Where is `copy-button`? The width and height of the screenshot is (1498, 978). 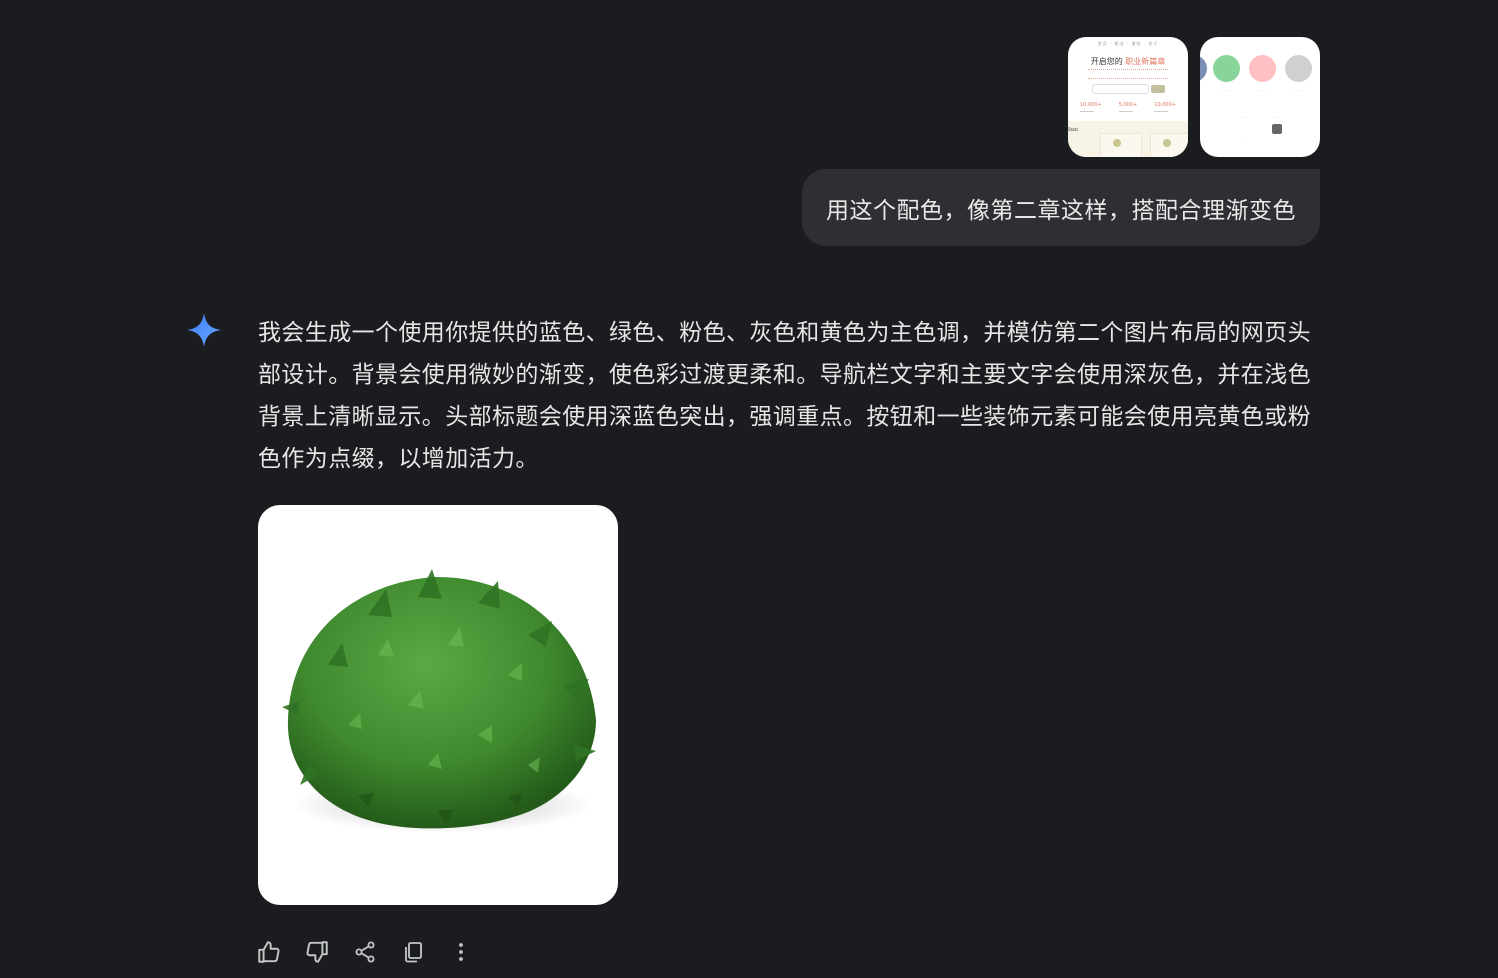 copy-button is located at coordinates (413, 952).